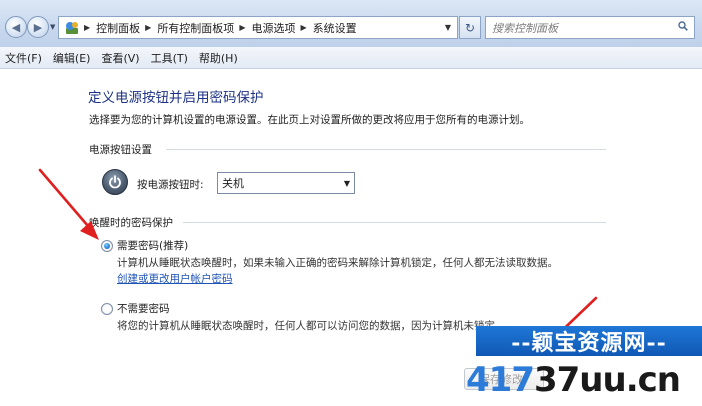  I want to click on create-password-link-row: 创建或更改用户帐户密码, so click(175, 278).